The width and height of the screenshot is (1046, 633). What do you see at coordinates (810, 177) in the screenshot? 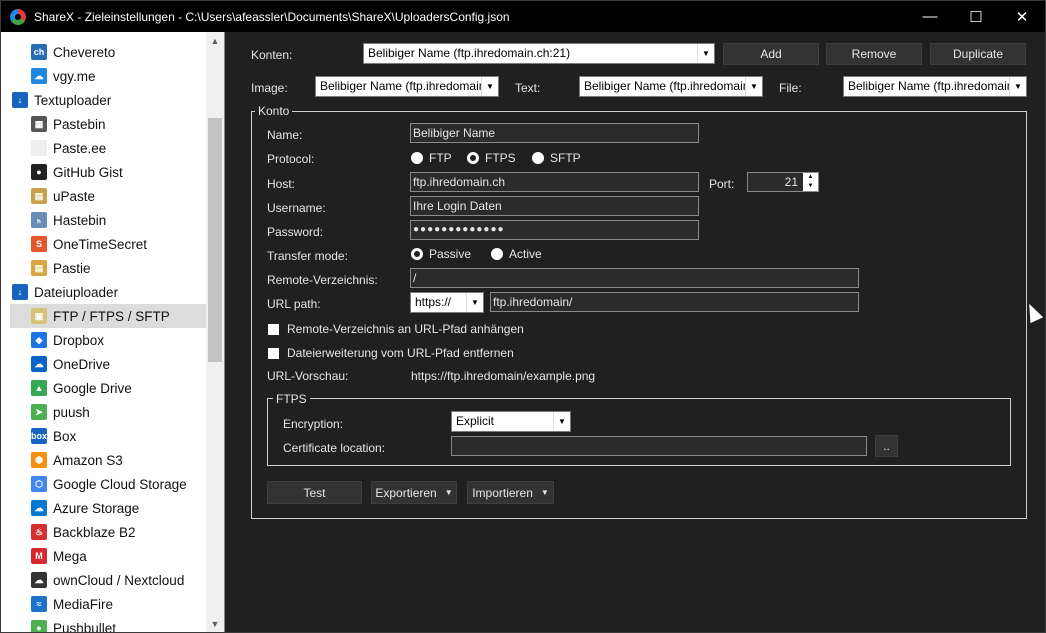
I see `chevron-up-icon: ▲` at bounding box center [810, 177].